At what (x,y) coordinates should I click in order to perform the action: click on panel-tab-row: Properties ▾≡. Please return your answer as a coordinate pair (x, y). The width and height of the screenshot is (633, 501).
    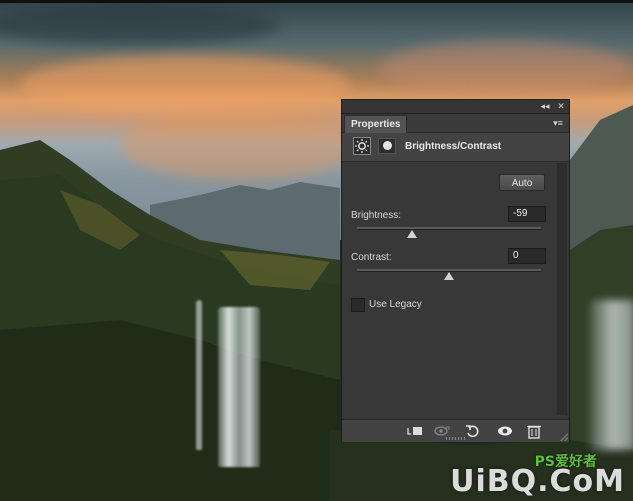
    Looking at the image, I should click on (455, 123).